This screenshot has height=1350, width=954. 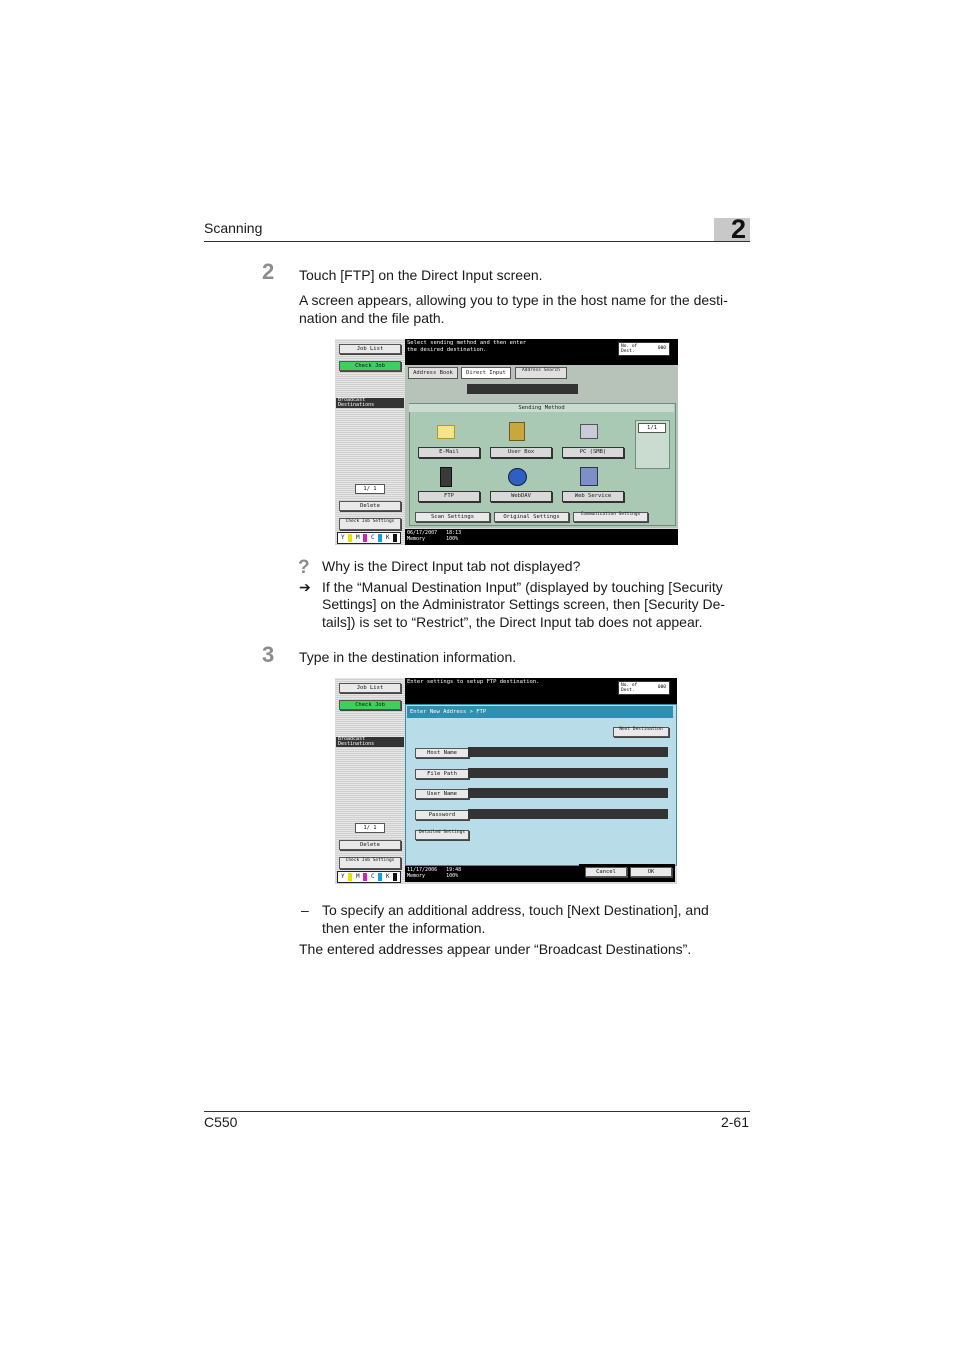 What do you see at coordinates (593, 496) in the screenshot?
I see `web-service-button: Web Service` at bounding box center [593, 496].